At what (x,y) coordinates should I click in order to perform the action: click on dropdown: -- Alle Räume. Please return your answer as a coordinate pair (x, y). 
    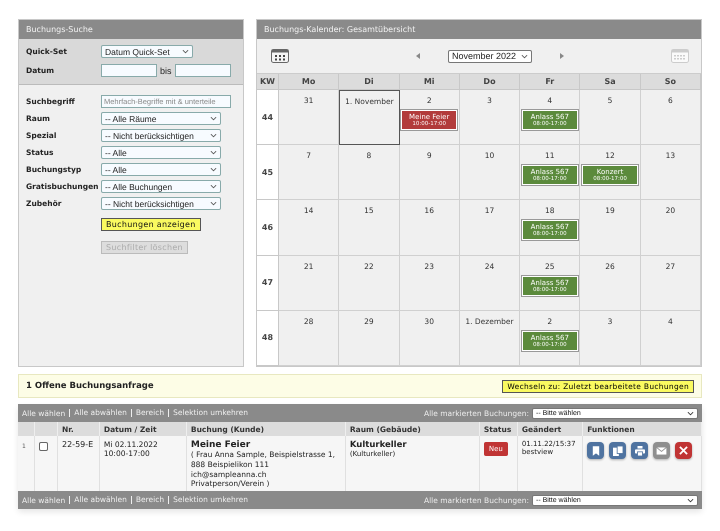
    Looking at the image, I should click on (161, 118).